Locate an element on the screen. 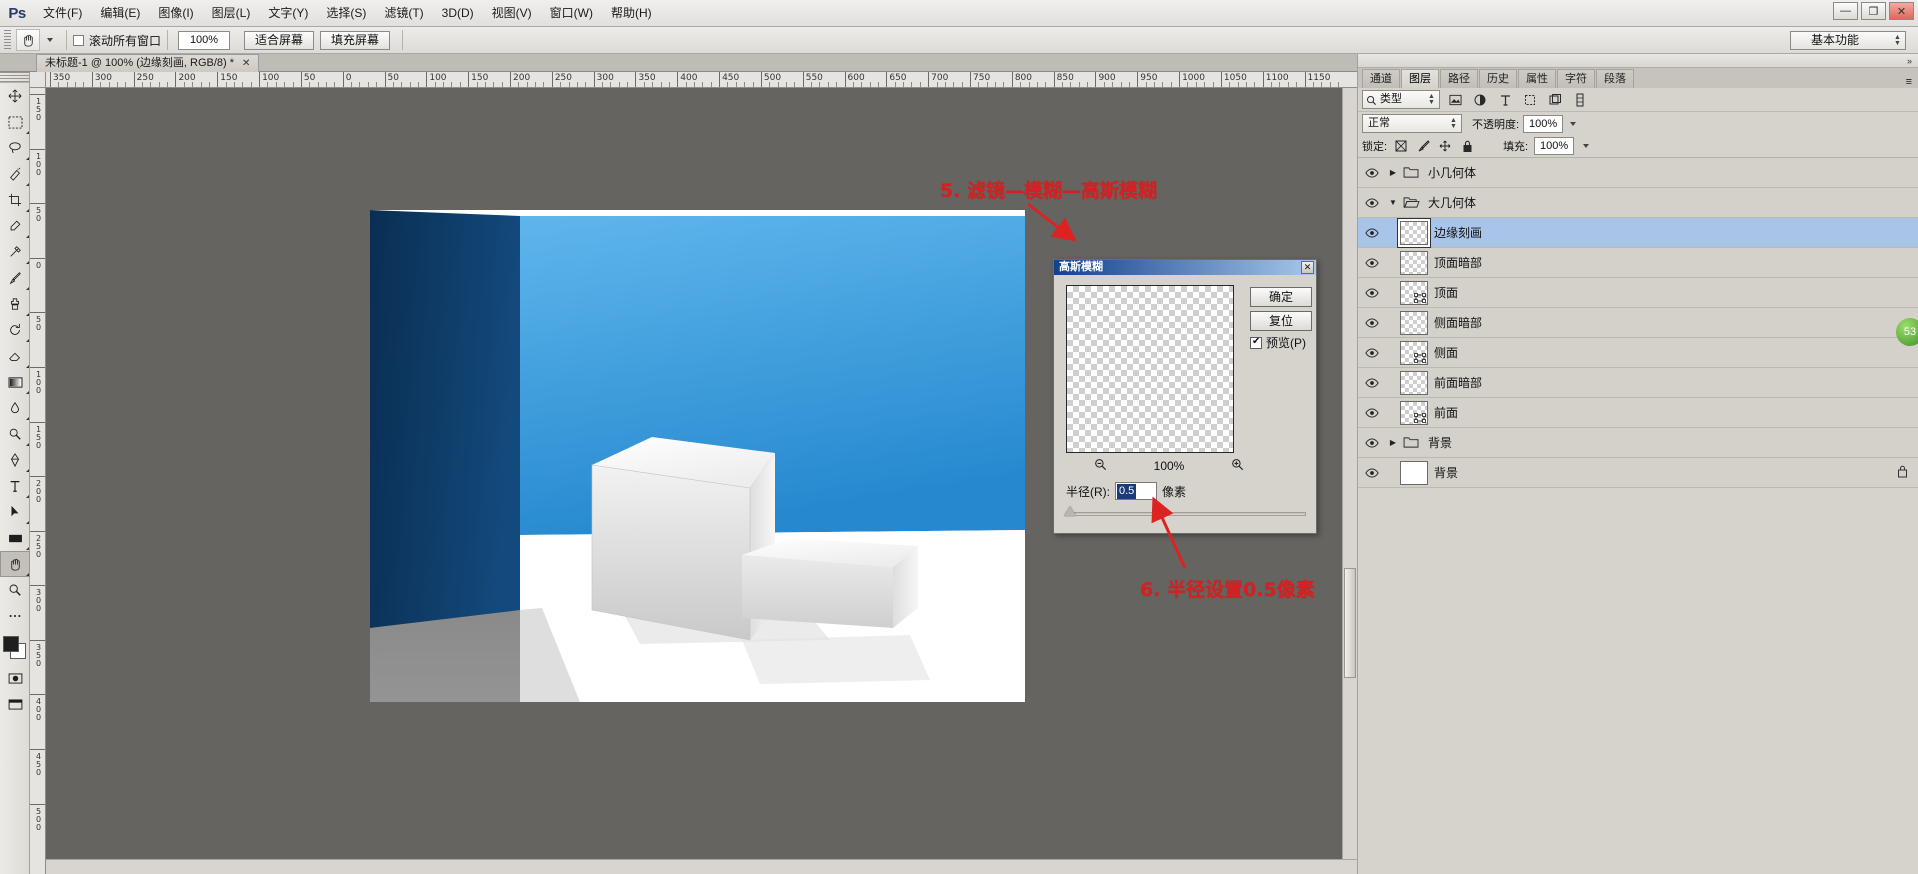 Image resolution: width=1918 pixels, height=874 pixels. maximize-button: ❐ is located at coordinates (1873, 11).